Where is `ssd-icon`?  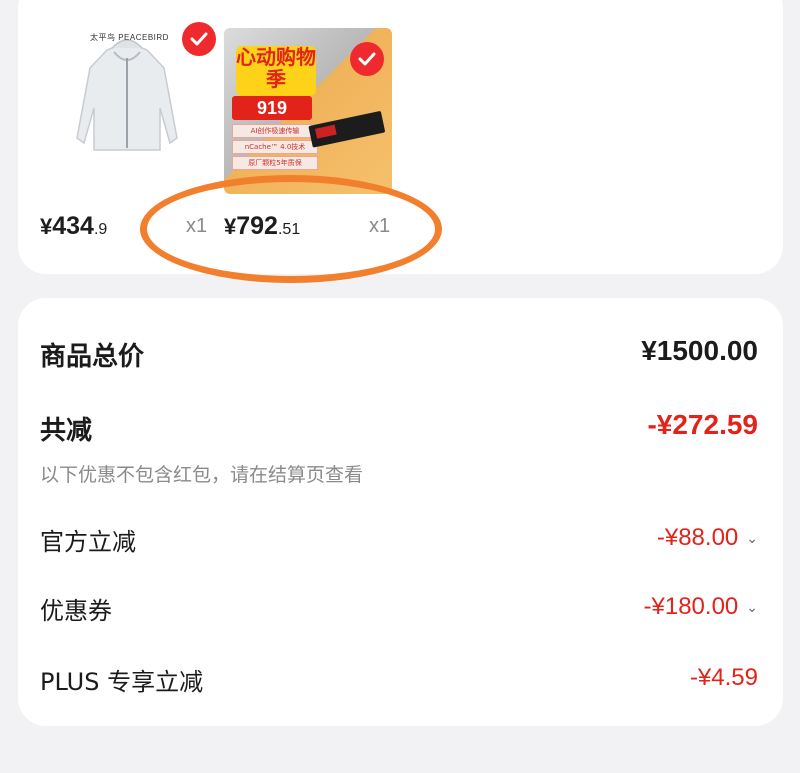
ssd-icon is located at coordinates (346, 129).